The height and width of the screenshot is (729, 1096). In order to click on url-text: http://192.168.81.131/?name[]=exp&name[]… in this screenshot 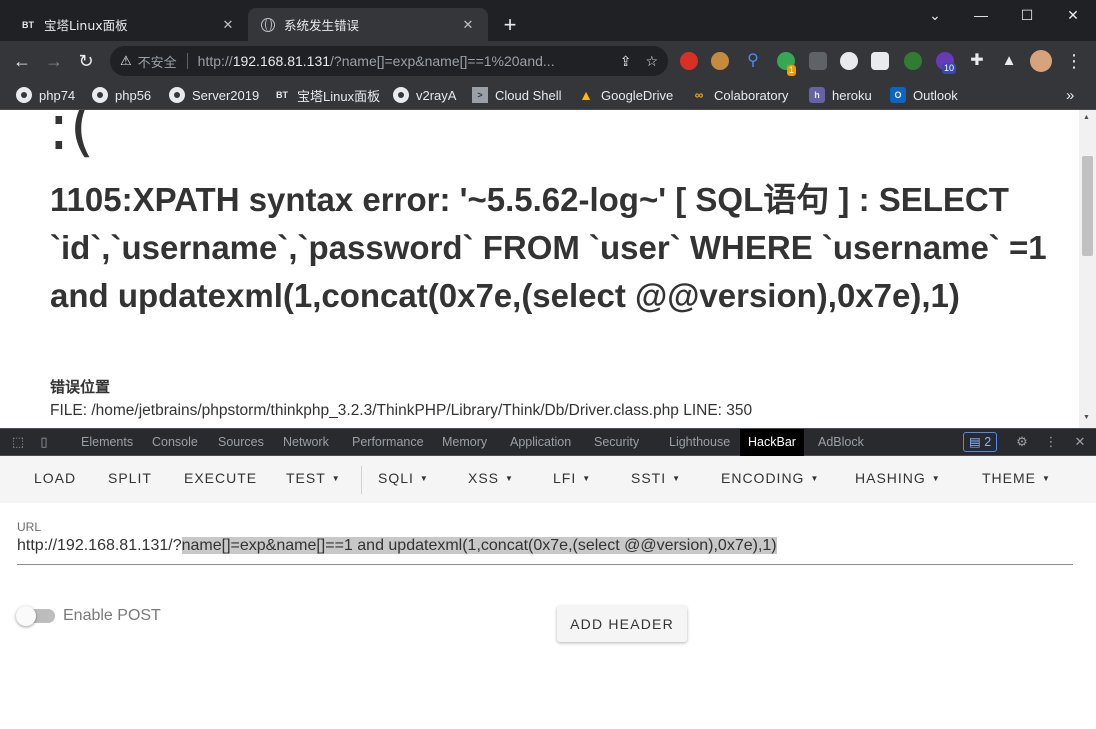, I will do `click(402, 61)`.